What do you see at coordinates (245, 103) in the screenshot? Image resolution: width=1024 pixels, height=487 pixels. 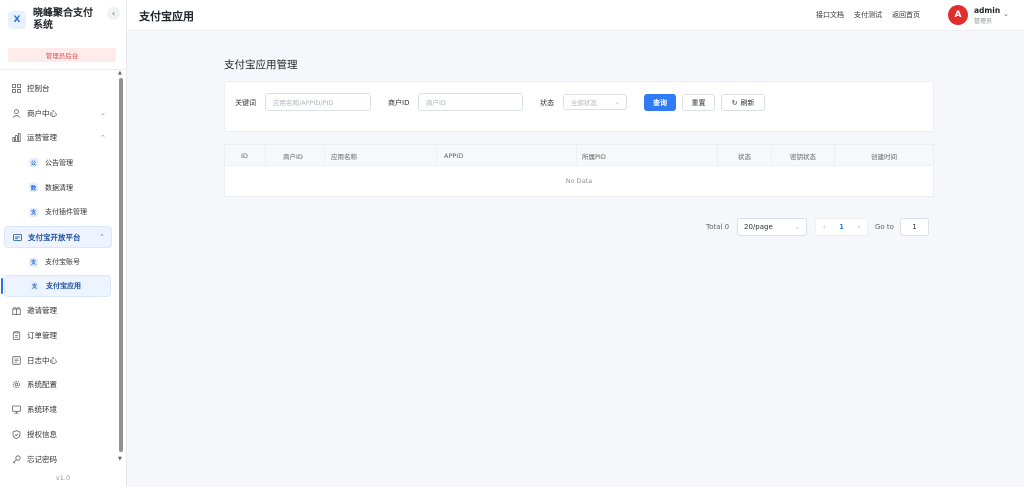 I see `keyword-label: 关键词` at bounding box center [245, 103].